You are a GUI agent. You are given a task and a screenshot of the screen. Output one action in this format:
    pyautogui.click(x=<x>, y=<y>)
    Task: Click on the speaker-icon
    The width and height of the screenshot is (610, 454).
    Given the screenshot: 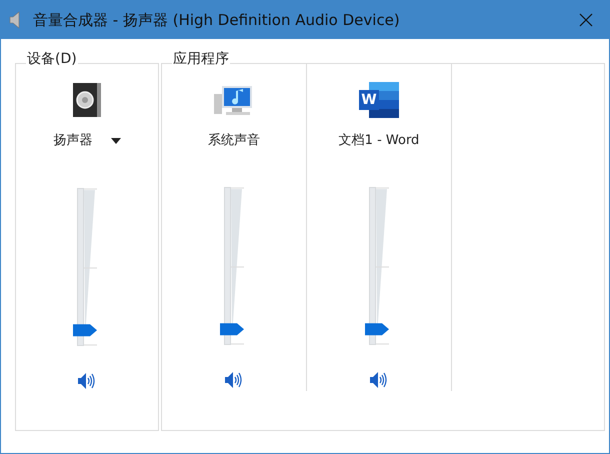 What is the action you would take?
    pyautogui.click(x=15, y=20)
    